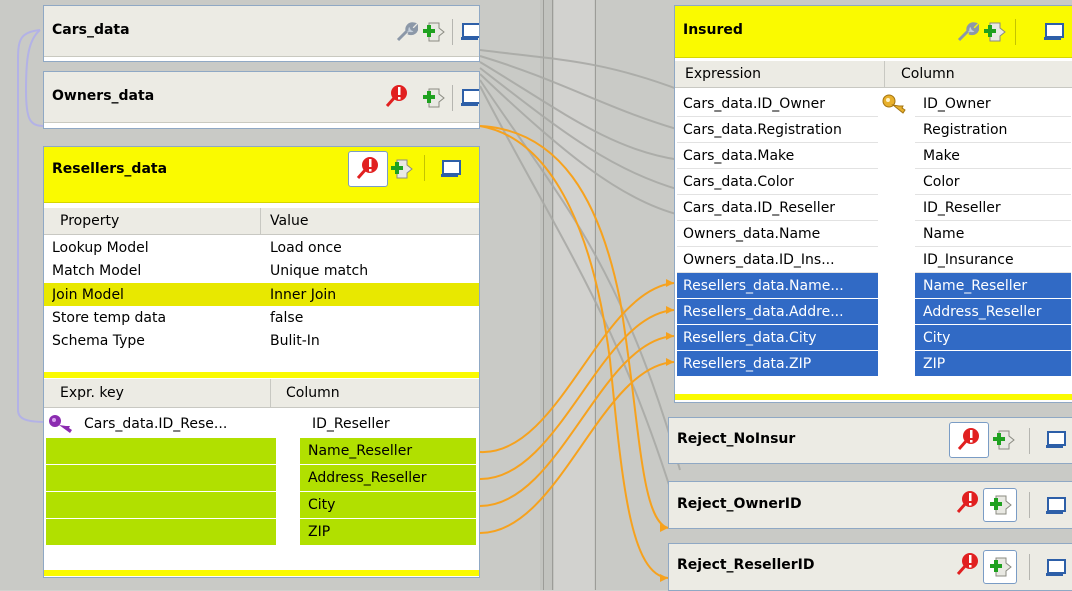  I want to click on output-expression: Cars_data.Color, so click(777, 182).